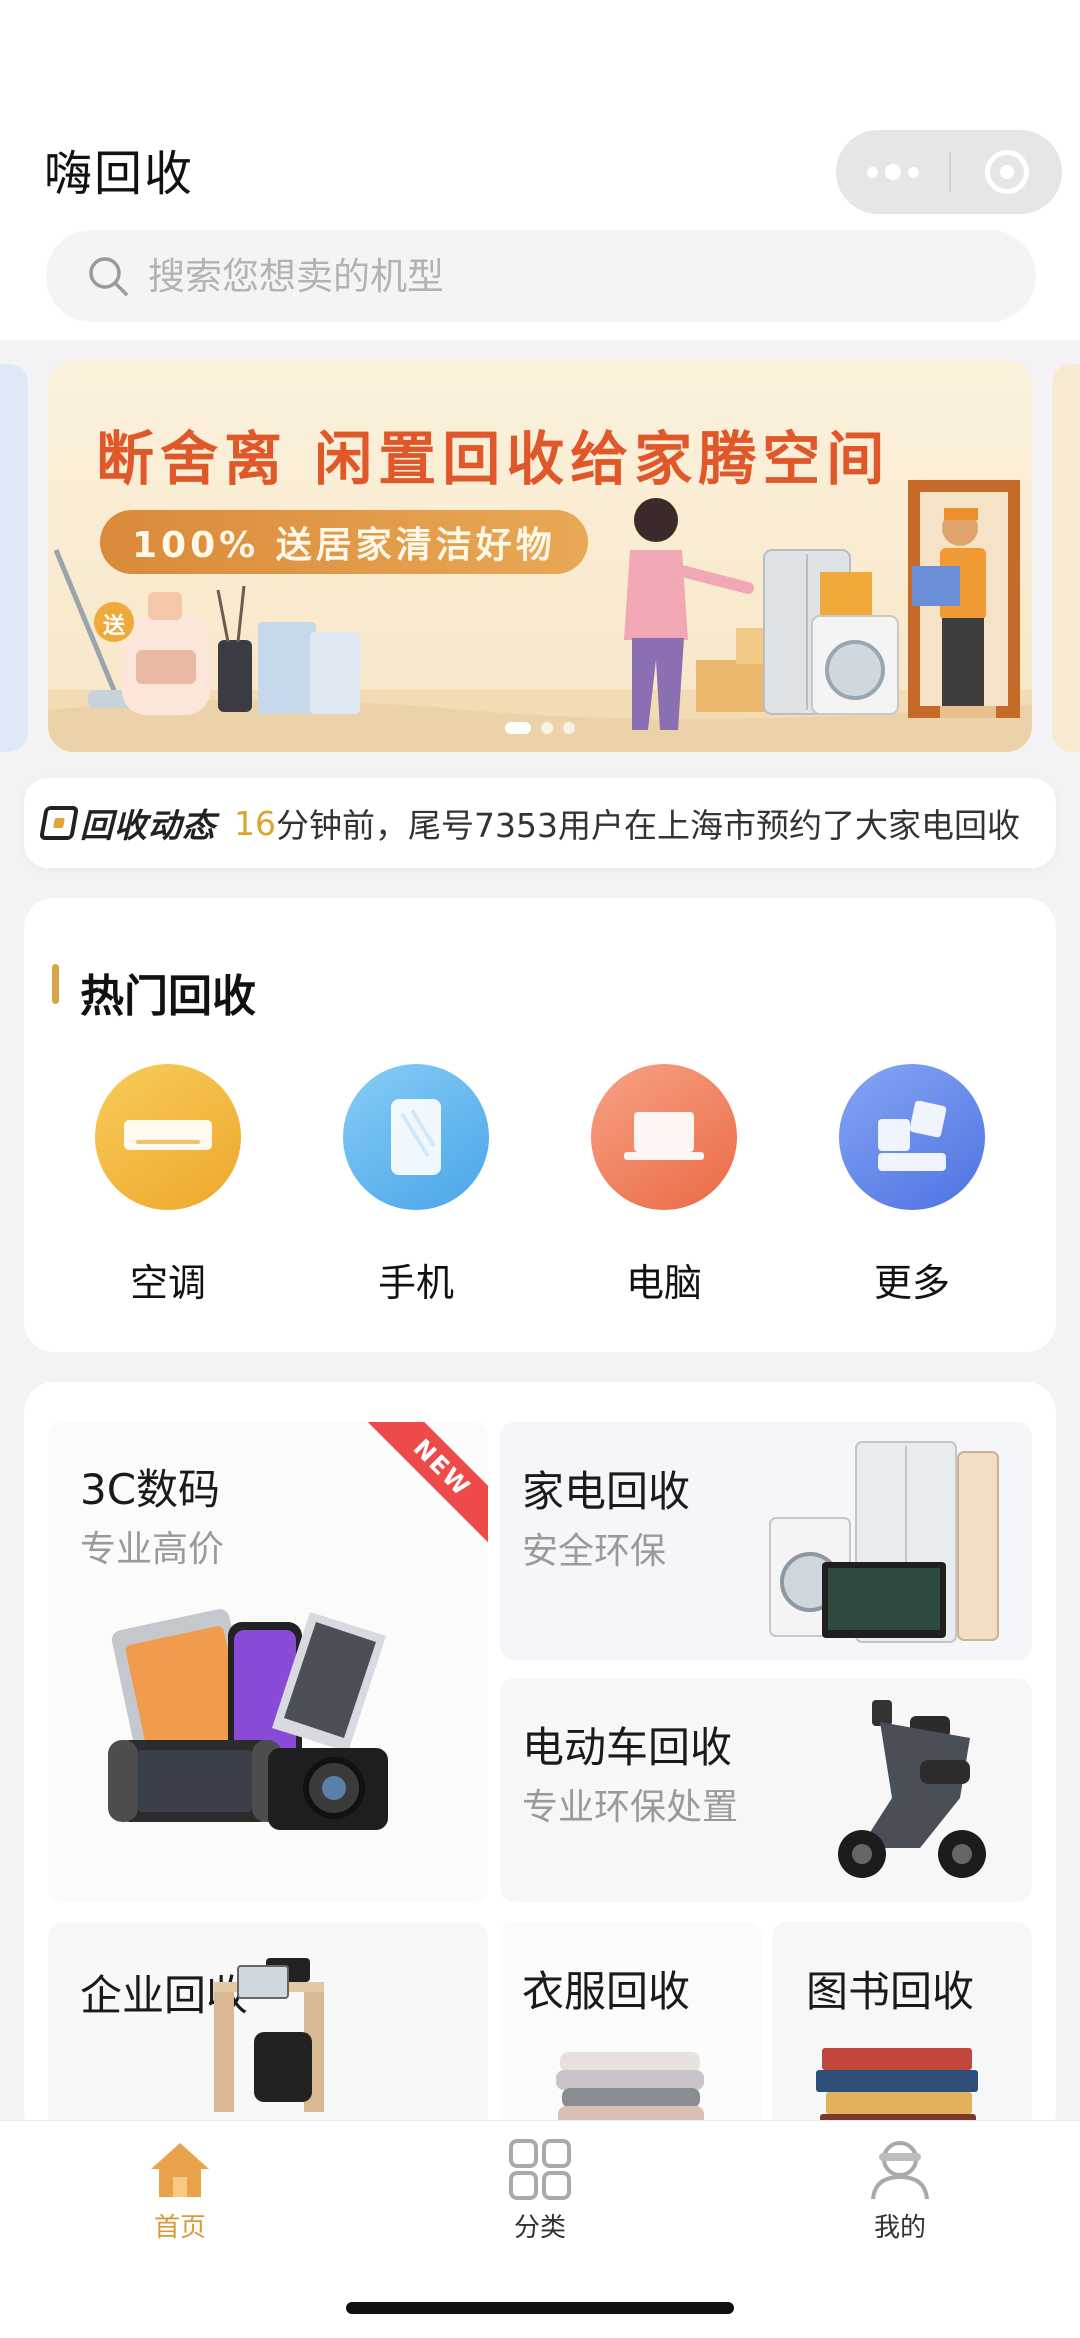  I want to click on tab-category: 分类, so click(540, 2191).